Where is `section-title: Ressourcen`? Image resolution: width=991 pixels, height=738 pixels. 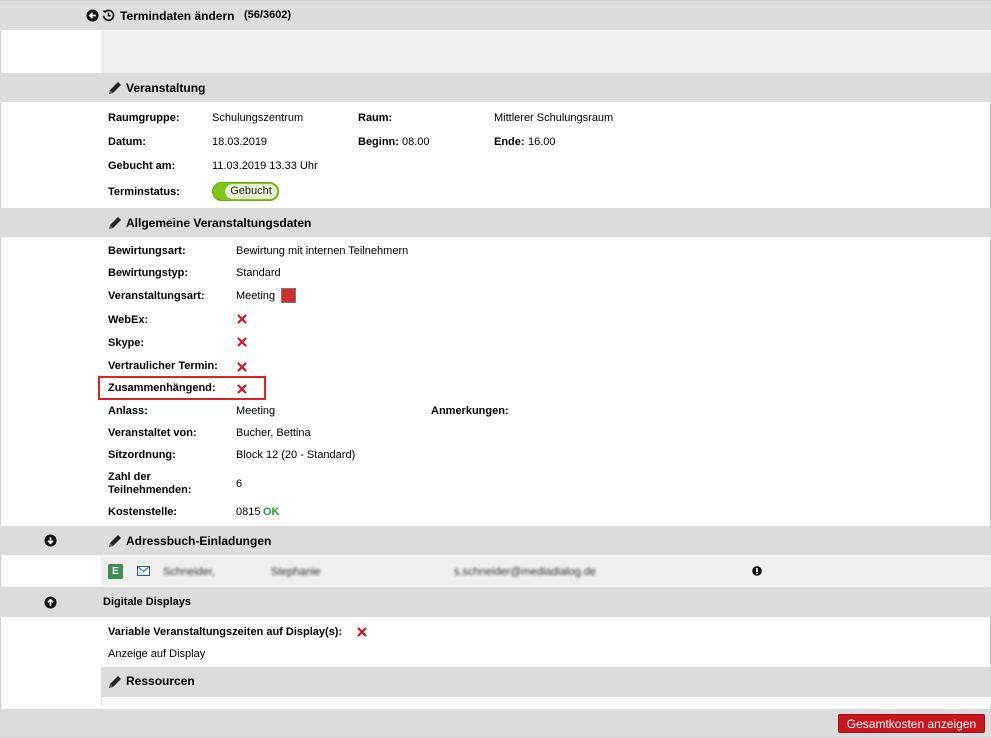
section-title: Ressourcen is located at coordinates (160, 681).